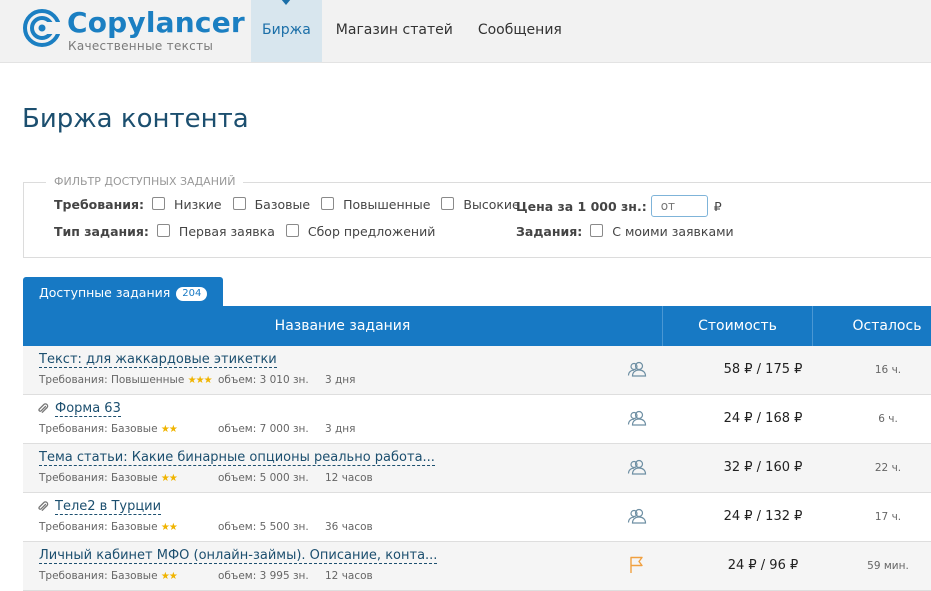 The height and width of the screenshot is (591, 931). I want to click on tab-label: Доступные задания, so click(105, 292).